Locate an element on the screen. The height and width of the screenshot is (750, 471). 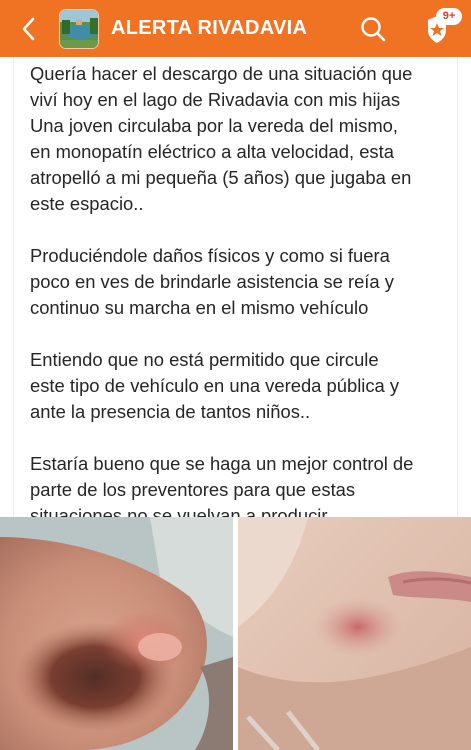
chevron-left-icon is located at coordinates (28, 29).